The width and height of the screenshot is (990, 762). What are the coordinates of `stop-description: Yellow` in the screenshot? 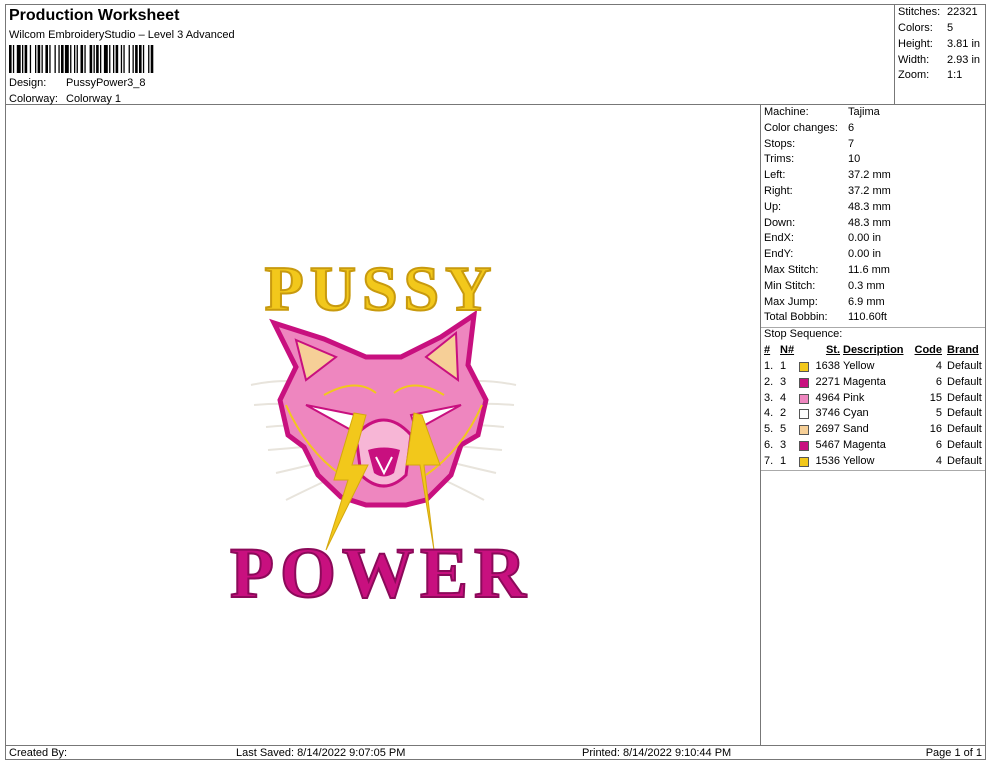 It's located at (859, 460).